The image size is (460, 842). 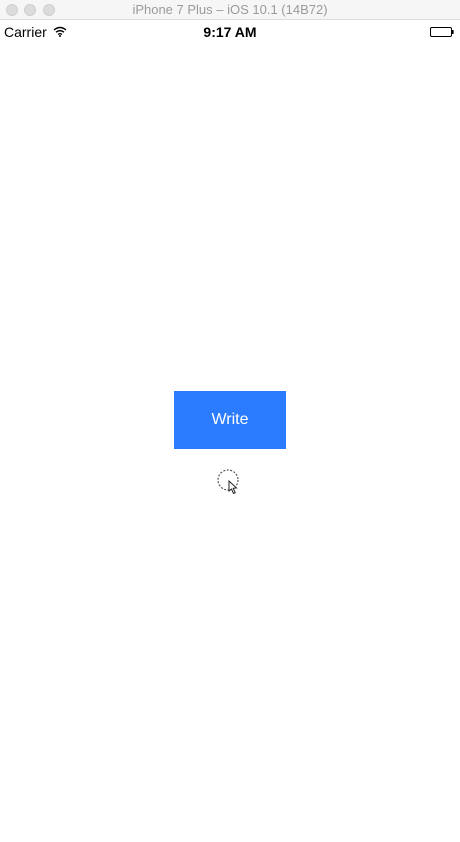 I want to click on window-titlebar: iPhone 7 Plus – iOS 10.1 (14B72), so click(x=230, y=10).